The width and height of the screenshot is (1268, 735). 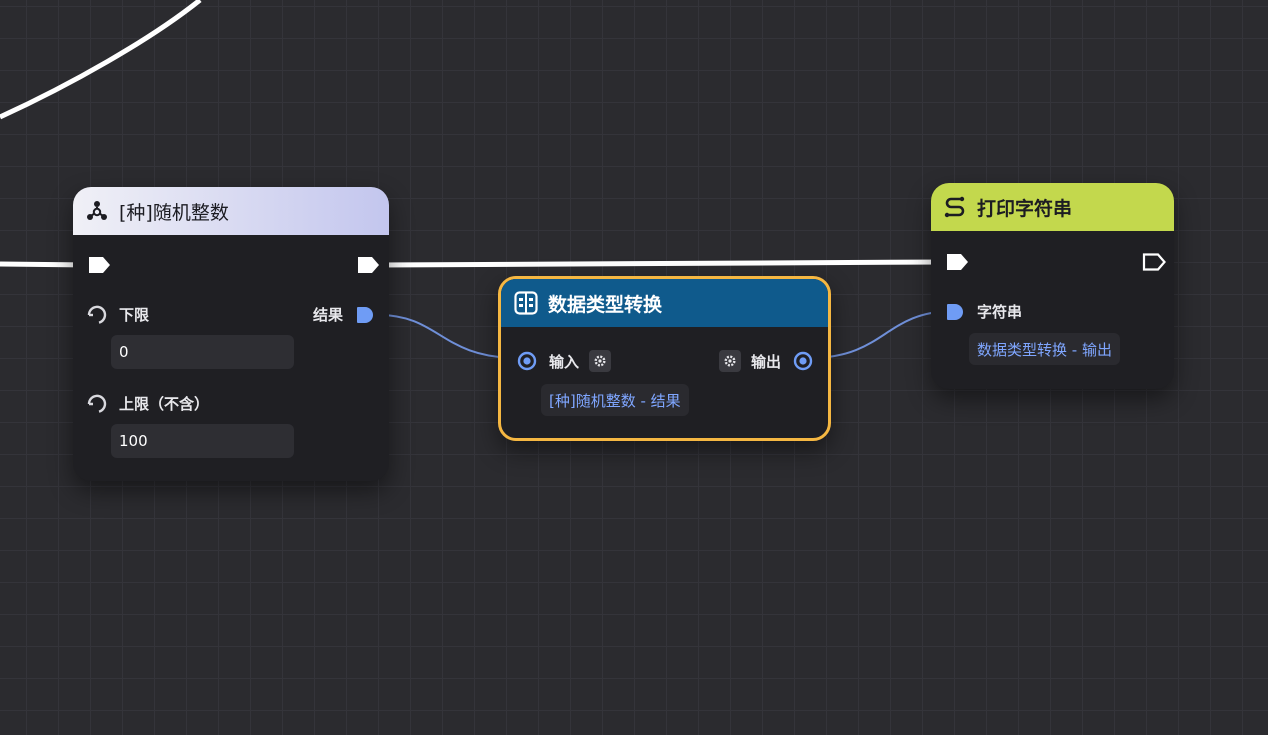 I want to click on string-input-row: 字符串, so click(x=983, y=311).